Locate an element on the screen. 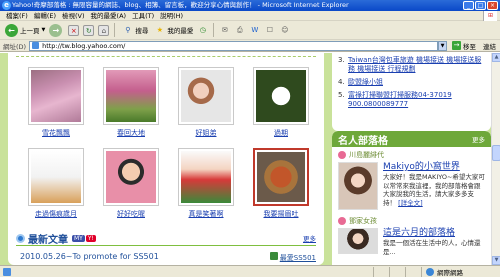 This screenshot has width=500, height=277. menu-file: 檔案(F) is located at coordinates (17, 15).